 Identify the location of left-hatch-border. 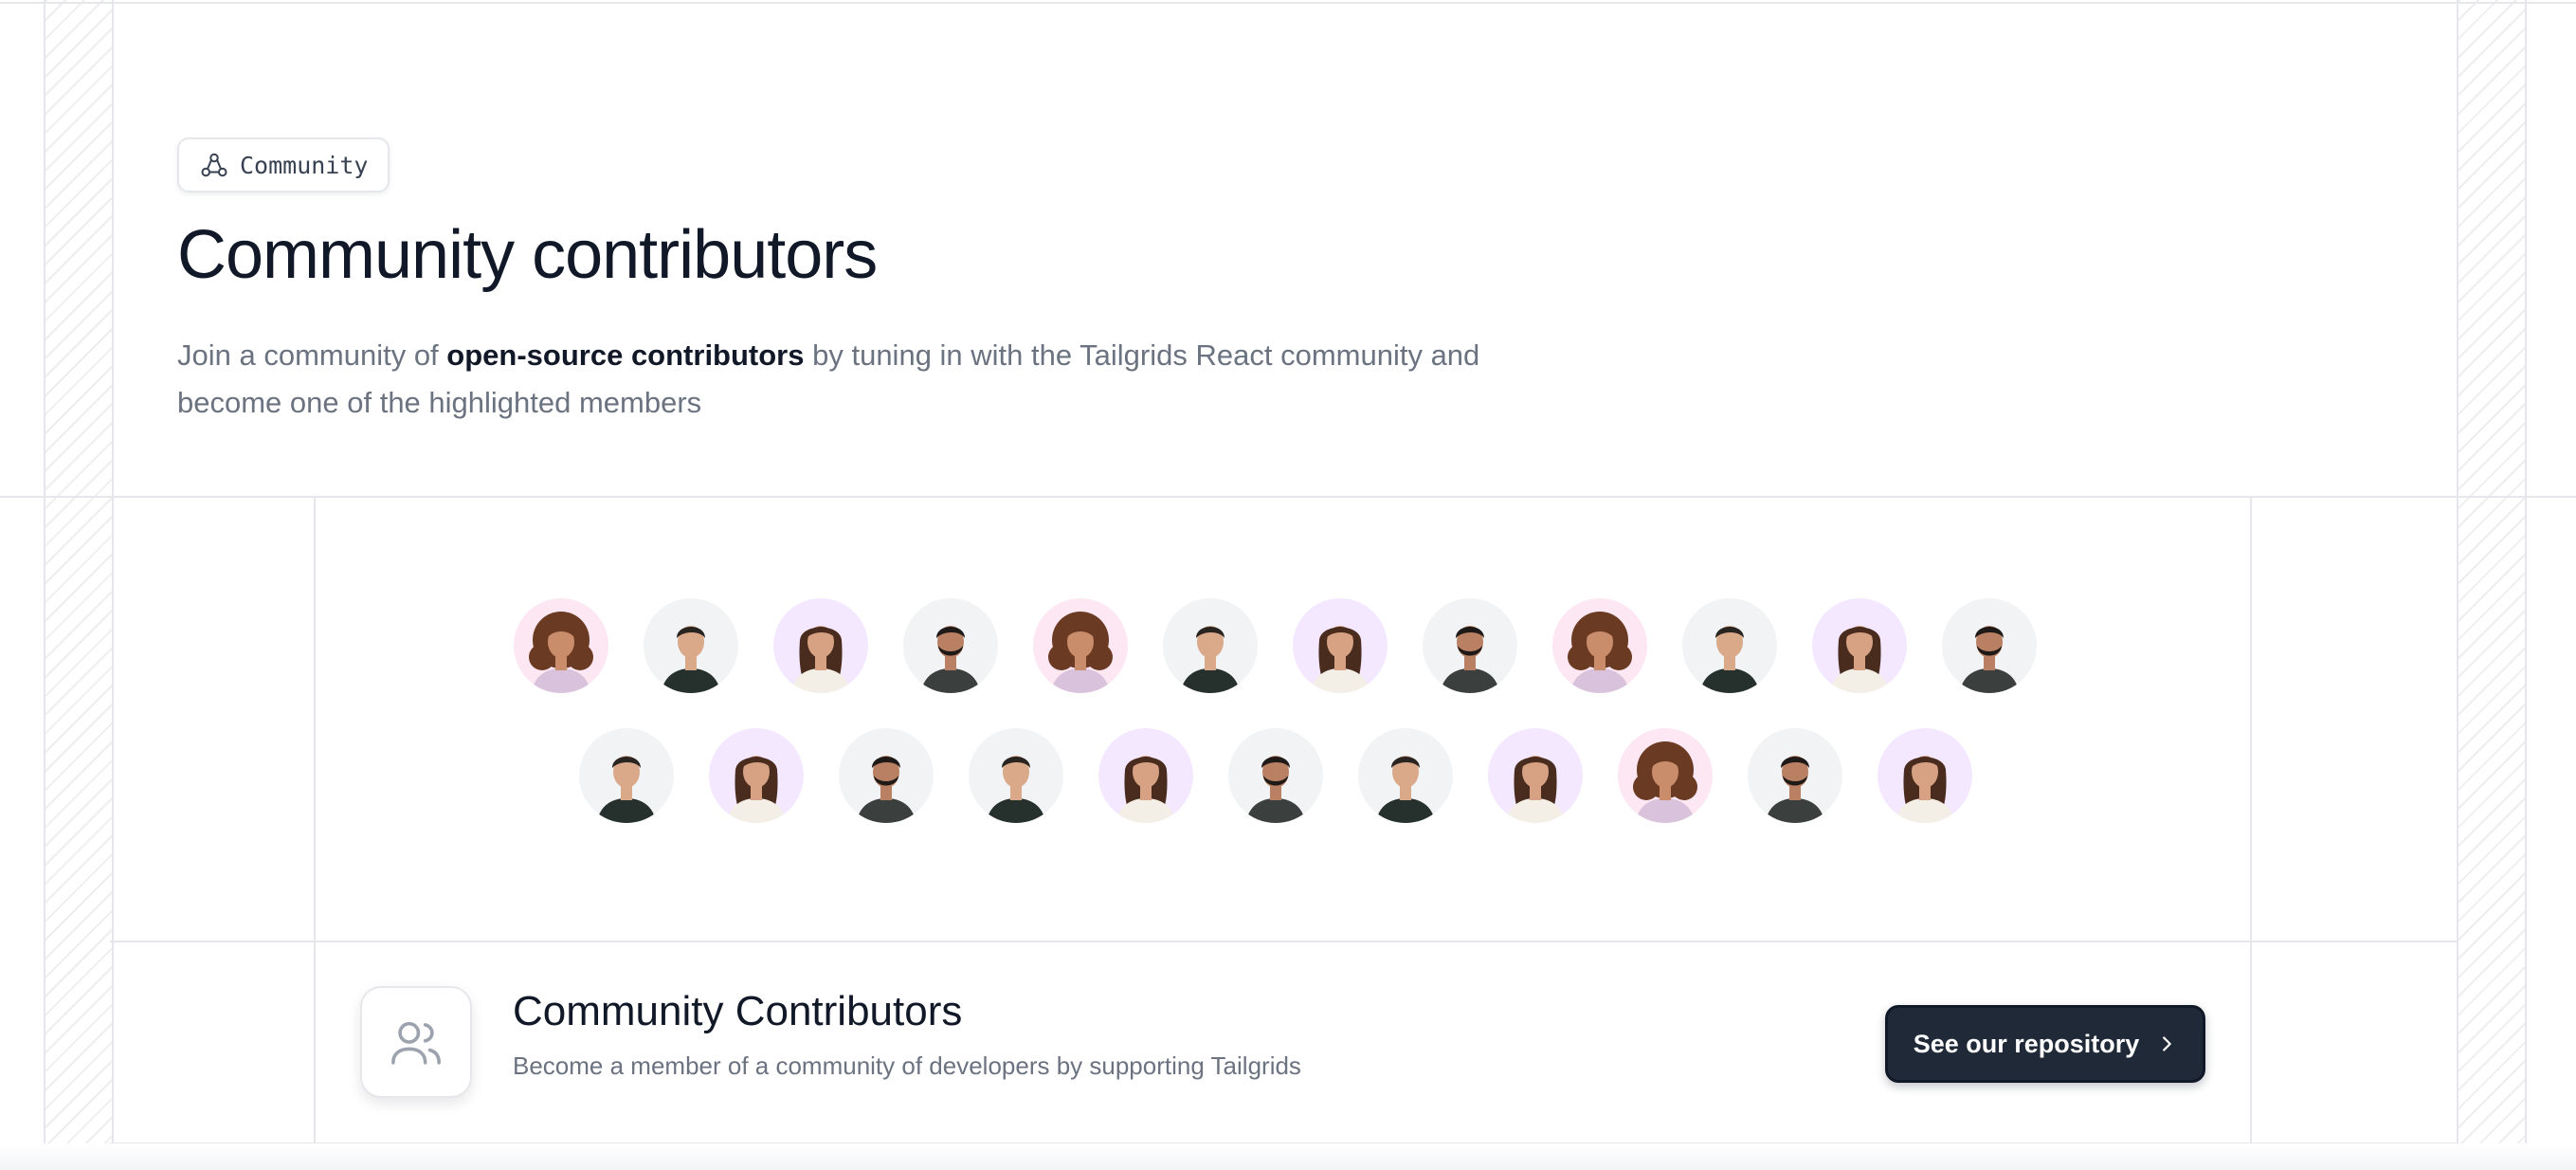
(79, 585).